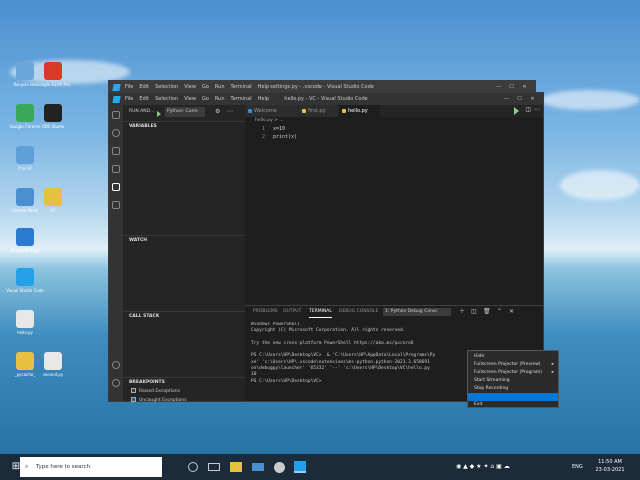  Describe the element at coordinates (116, 383) in the screenshot. I see `gear-icon` at that location.